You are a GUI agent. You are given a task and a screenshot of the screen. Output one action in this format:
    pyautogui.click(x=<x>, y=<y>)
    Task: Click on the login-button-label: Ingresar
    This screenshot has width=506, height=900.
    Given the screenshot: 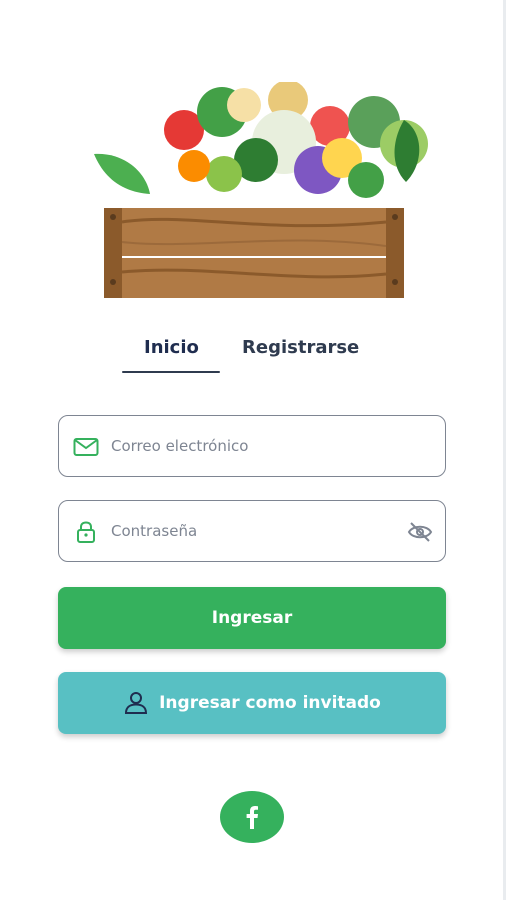 What is the action you would take?
    pyautogui.click(x=252, y=618)
    